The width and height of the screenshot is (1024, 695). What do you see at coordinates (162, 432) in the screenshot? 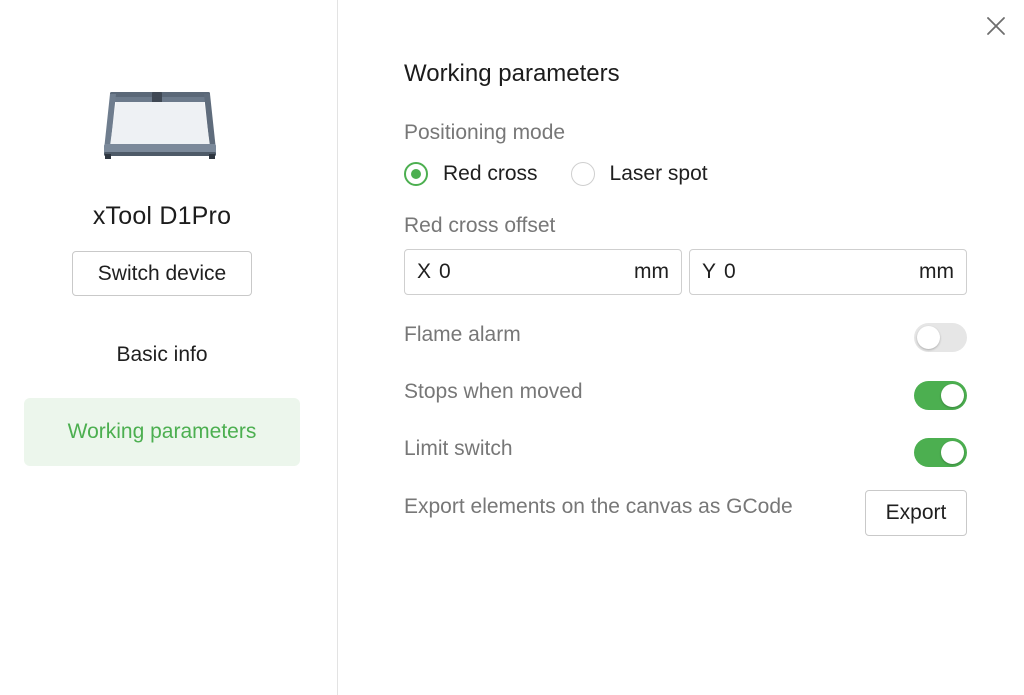
I see `nav-item-working-parameters: Working parameters` at bounding box center [162, 432].